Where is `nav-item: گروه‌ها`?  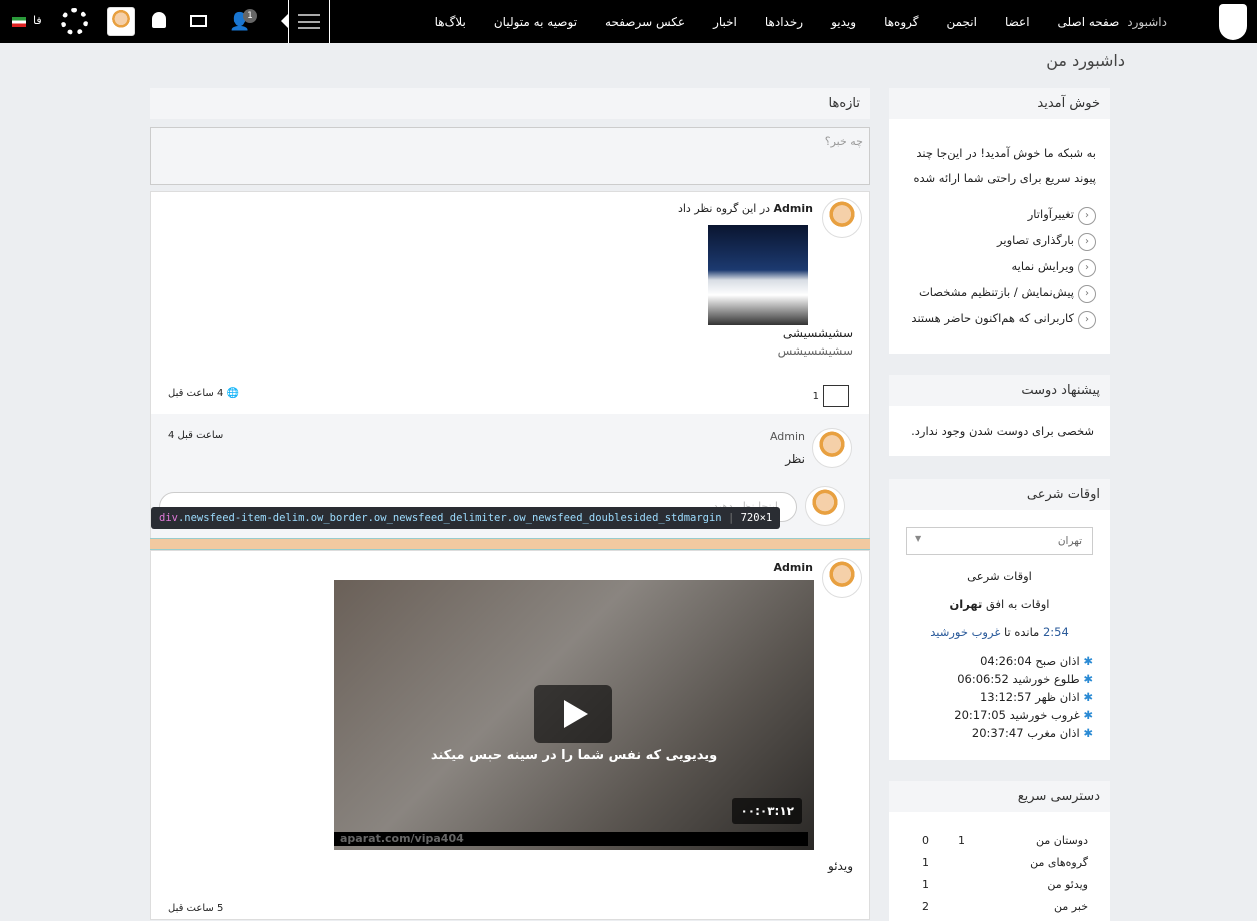
nav-item: گروه‌ها is located at coordinates (901, 22).